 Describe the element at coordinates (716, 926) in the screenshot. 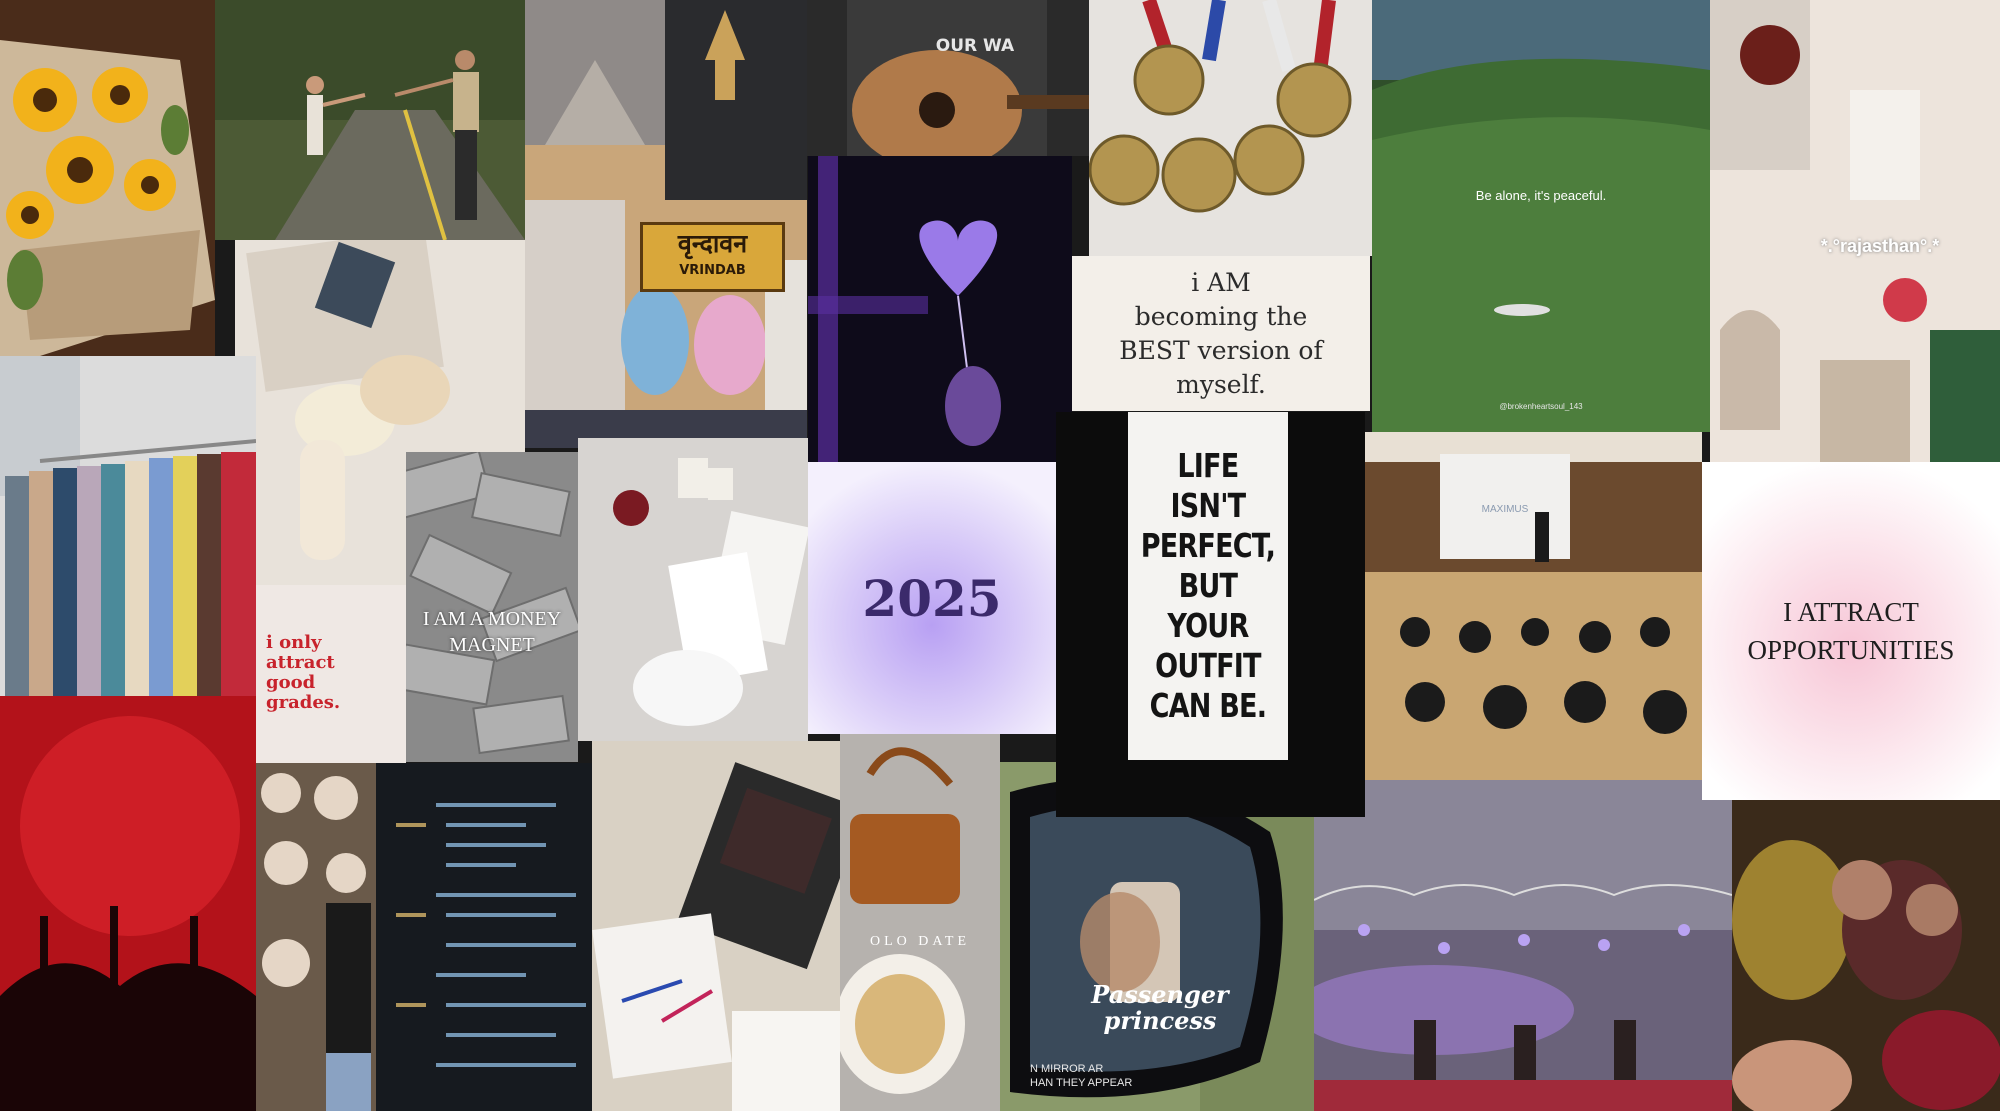

I see `study-desk-photo` at that location.